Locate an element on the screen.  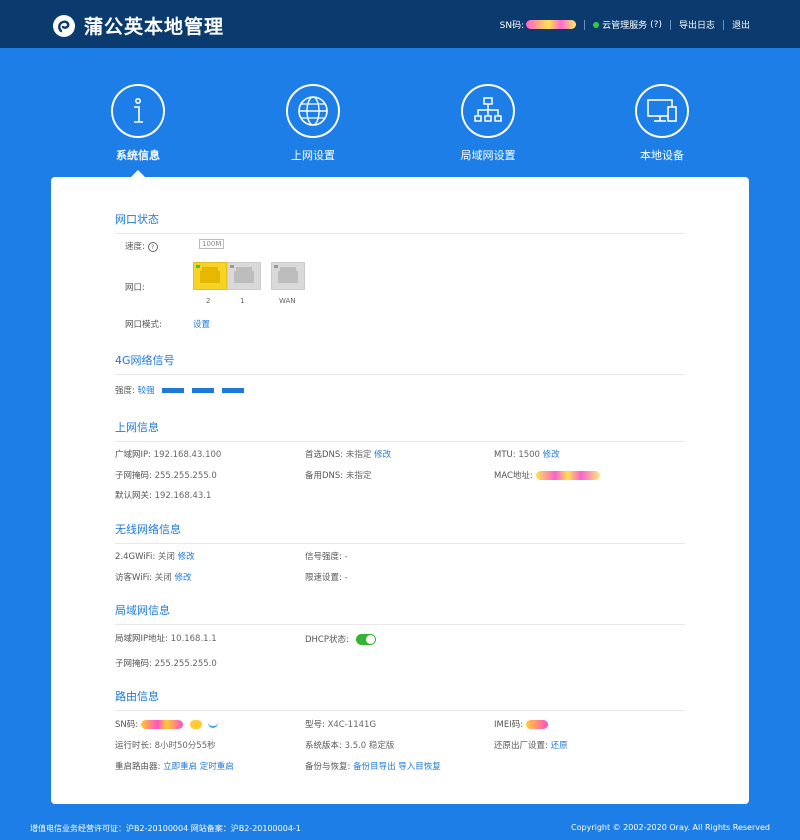
wifi-signal-label: 信号强度: is located at coordinates (323, 557).